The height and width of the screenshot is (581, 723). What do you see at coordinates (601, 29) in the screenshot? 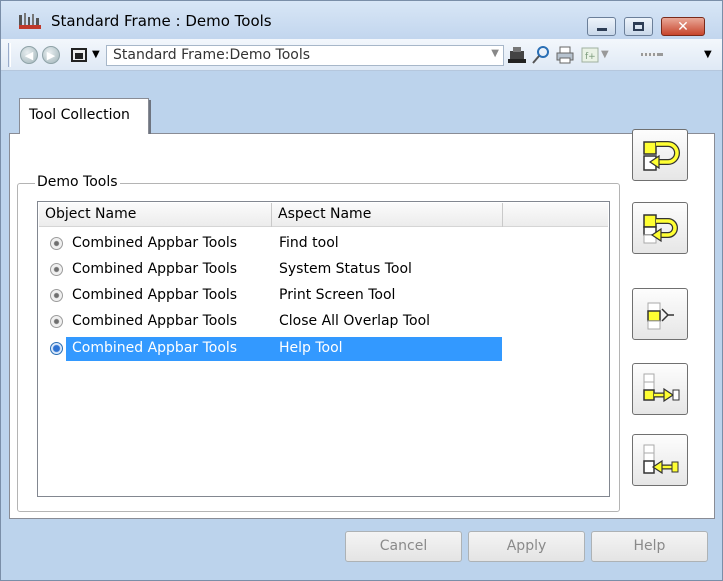
I see `minimize-icon` at bounding box center [601, 29].